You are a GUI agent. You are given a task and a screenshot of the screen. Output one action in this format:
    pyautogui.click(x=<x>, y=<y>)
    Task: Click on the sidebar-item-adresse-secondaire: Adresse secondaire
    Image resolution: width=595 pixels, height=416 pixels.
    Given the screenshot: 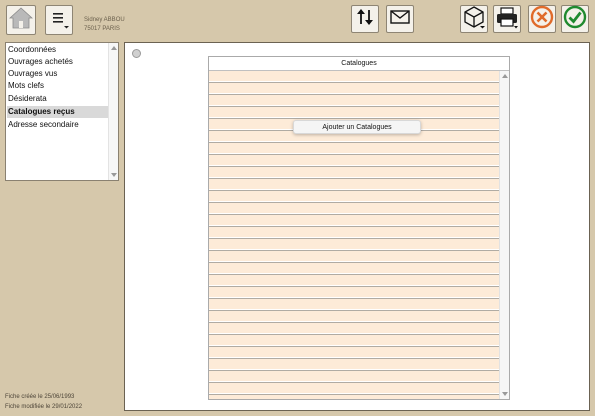 What is the action you would take?
    pyautogui.click(x=58, y=125)
    